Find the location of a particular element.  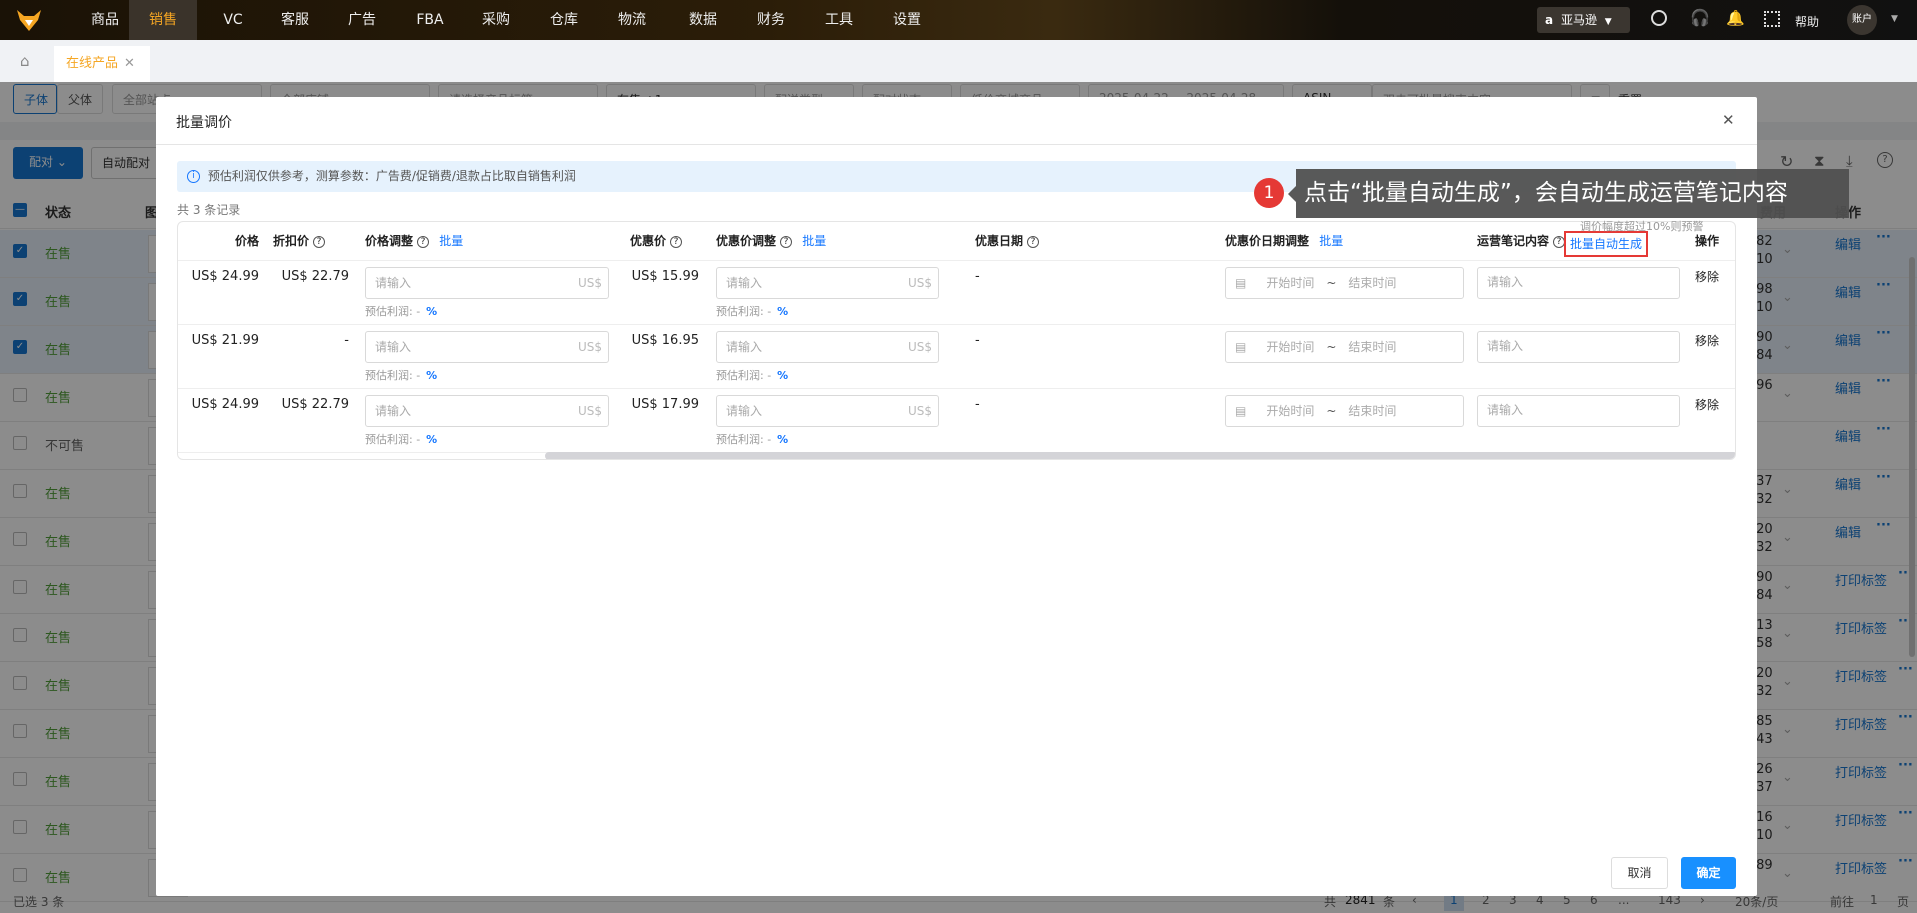

bell-icon: 🔔 is located at coordinates (1735, 18).